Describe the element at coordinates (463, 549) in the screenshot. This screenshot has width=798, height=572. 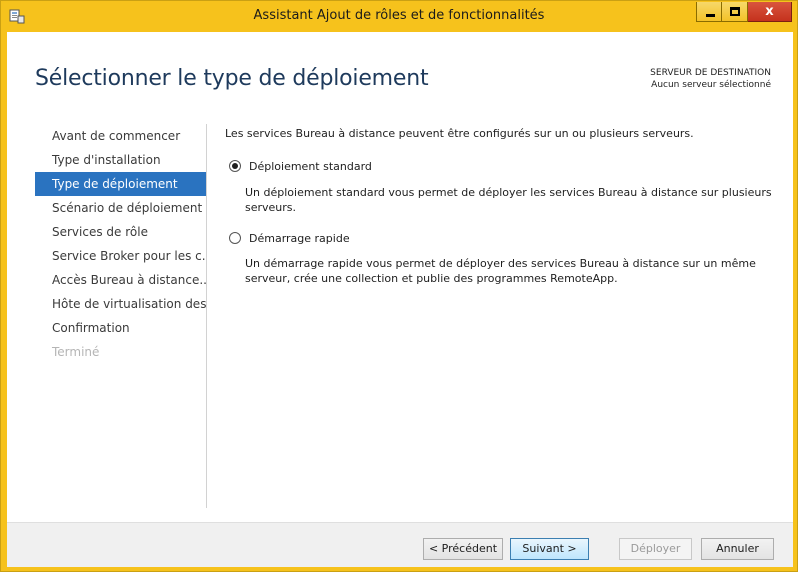
I see `previous-button: < Précédent` at that location.